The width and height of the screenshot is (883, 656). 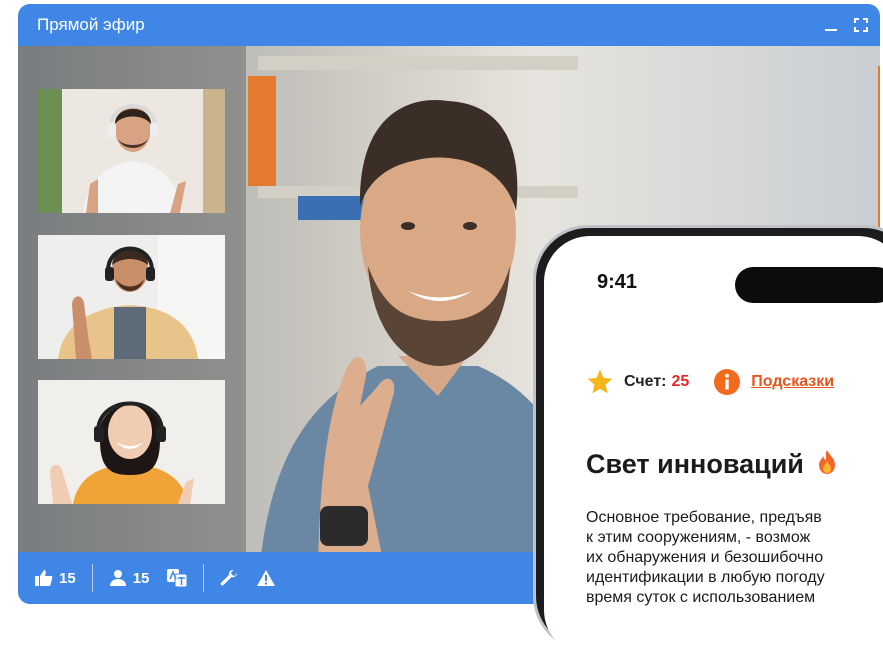 I want to click on star-icon, so click(x=600, y=381).